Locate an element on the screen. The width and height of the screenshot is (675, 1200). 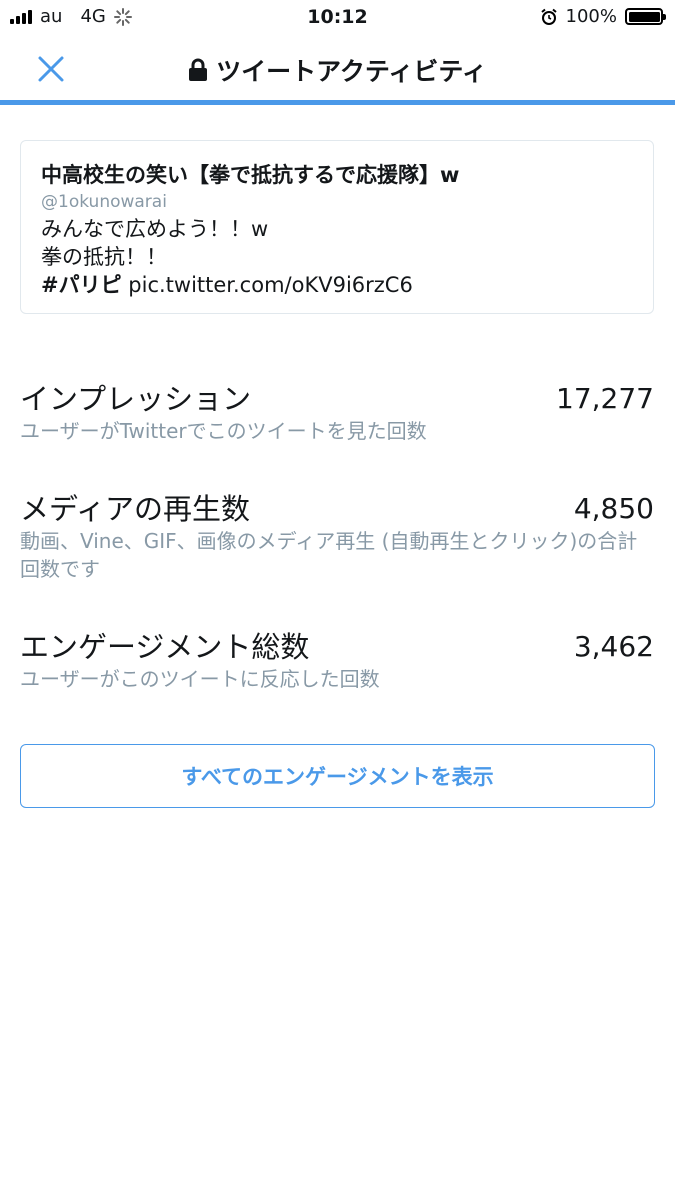
metric-value: 4,850 is located at coordinates (613, 508).